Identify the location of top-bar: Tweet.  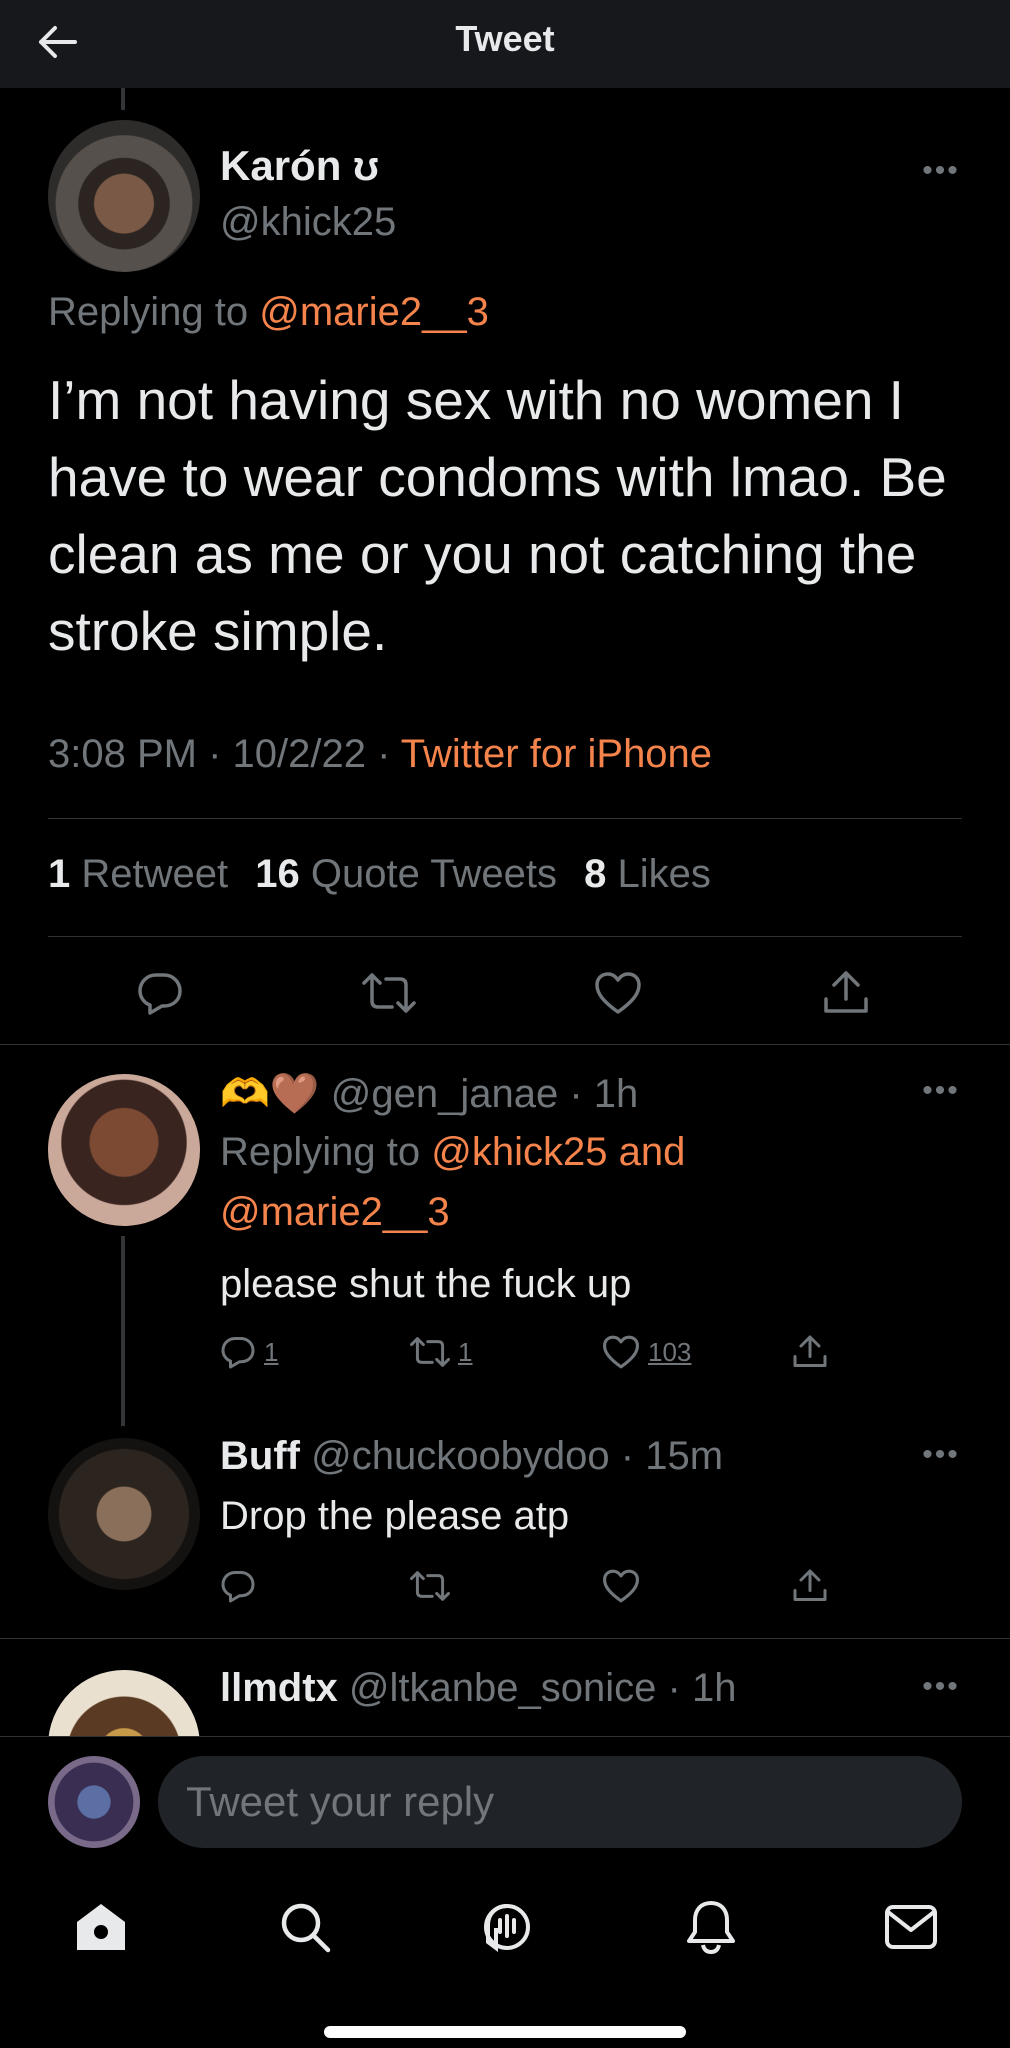
(505, 44).